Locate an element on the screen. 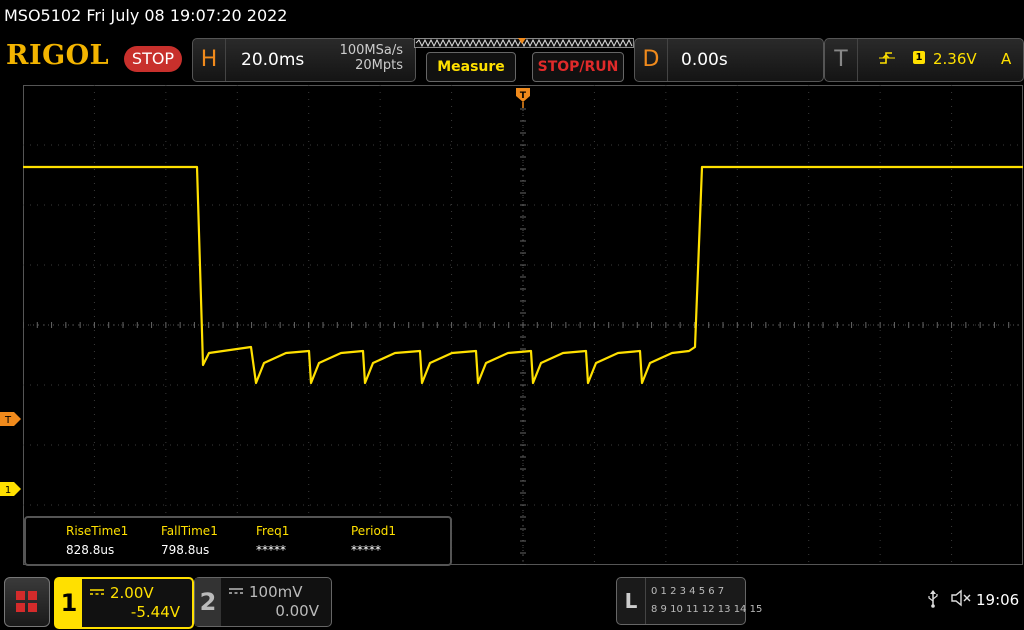  sample-rate: 100MSa/s is located at coordinates (371, 50).